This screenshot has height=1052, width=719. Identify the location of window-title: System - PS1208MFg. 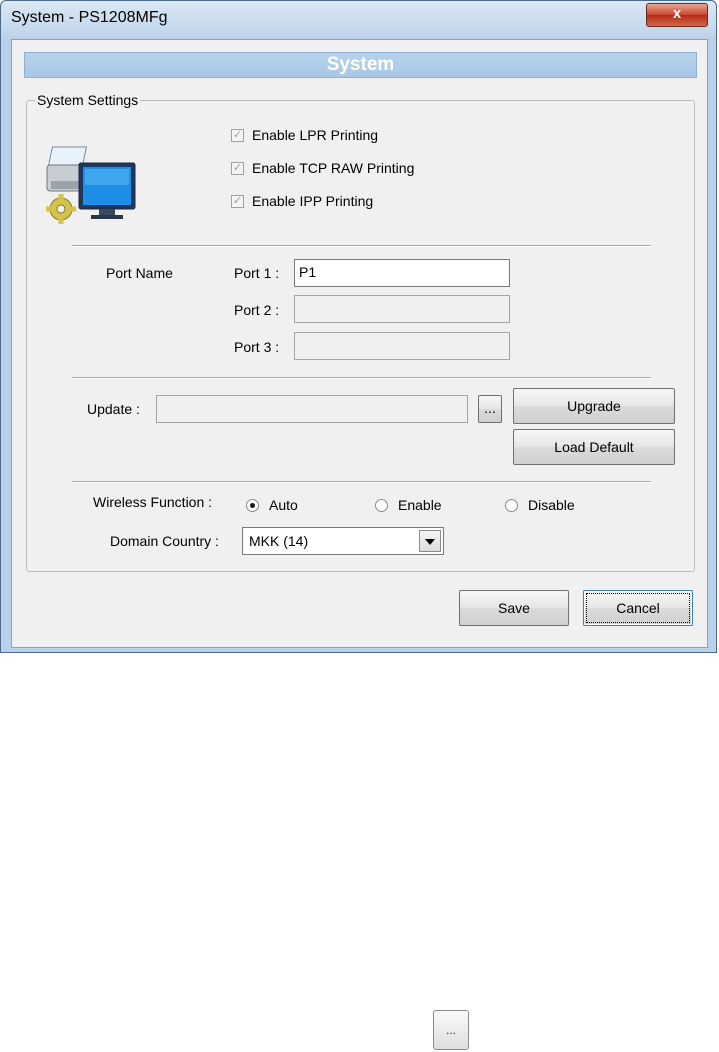
(89, 17).